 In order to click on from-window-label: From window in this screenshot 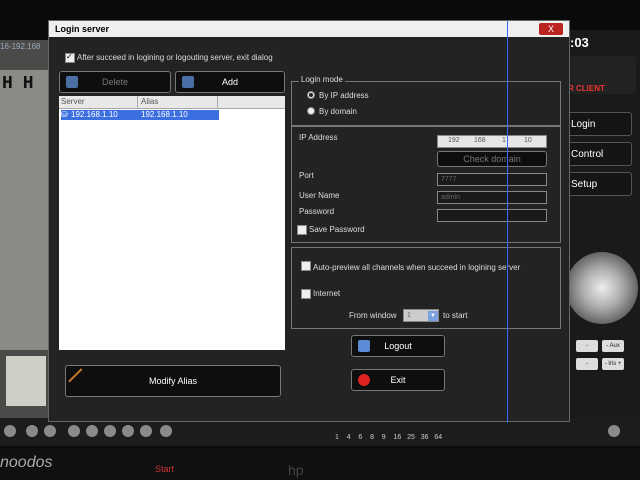, I will do `click(373, 315)`.